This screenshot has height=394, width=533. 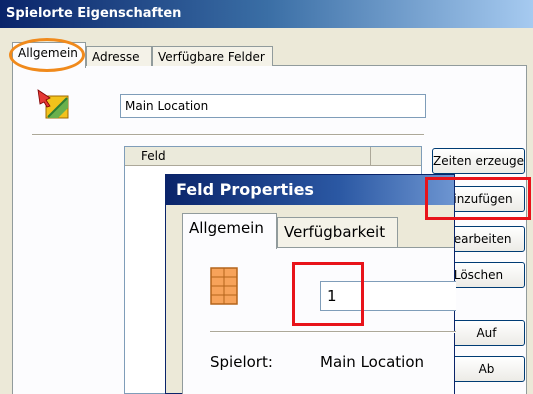 What do you see at coordinates (119, 56) in the screenshot?
I see `tab-adresse: Adresse` at bounding box center [119, 56].